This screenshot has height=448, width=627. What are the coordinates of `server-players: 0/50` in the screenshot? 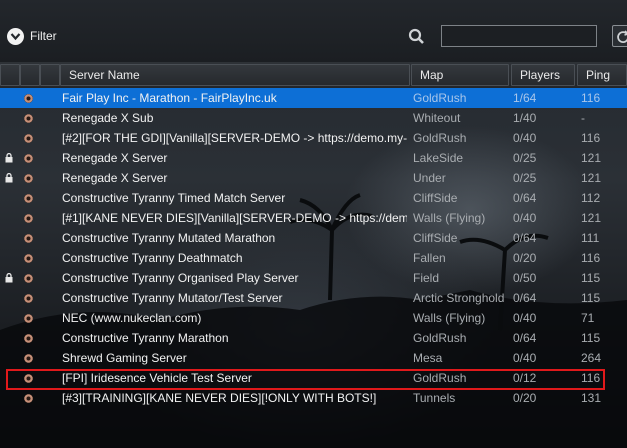 It's located at (525, 278).